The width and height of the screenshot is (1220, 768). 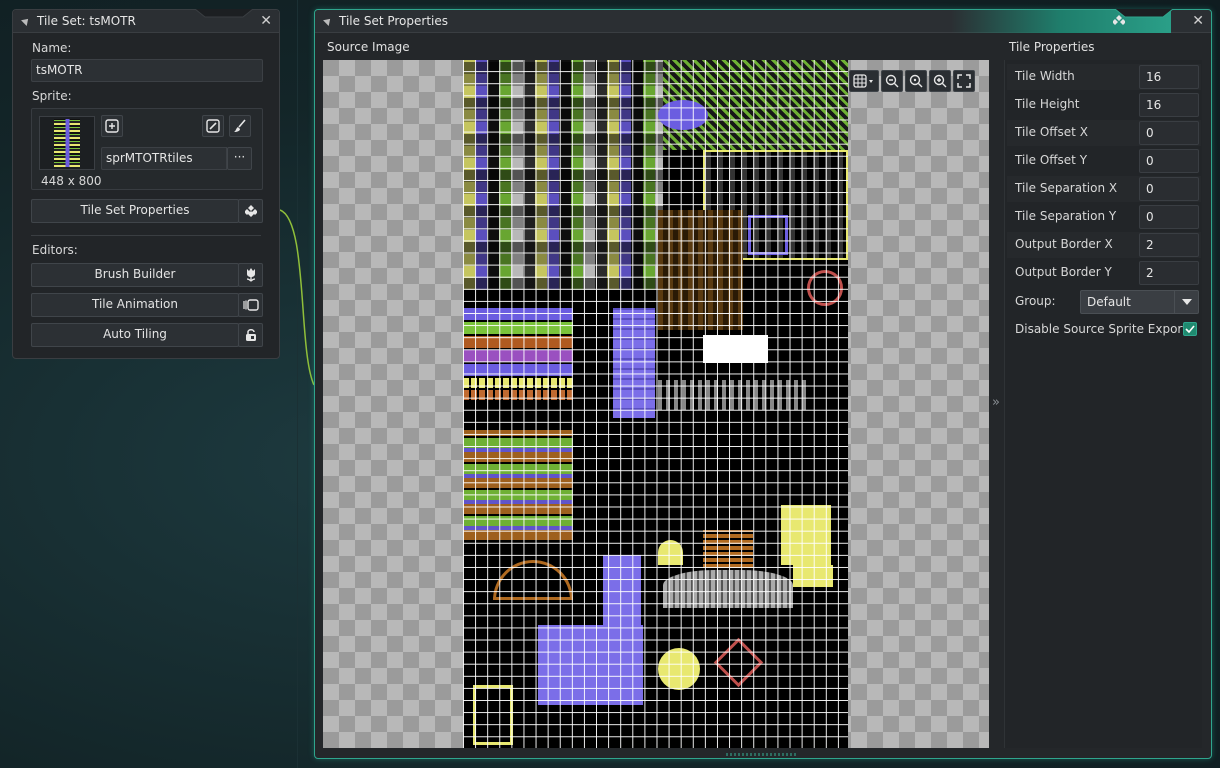 I want to click on prop-label: Tile Height, so click(x=1047, y=104).